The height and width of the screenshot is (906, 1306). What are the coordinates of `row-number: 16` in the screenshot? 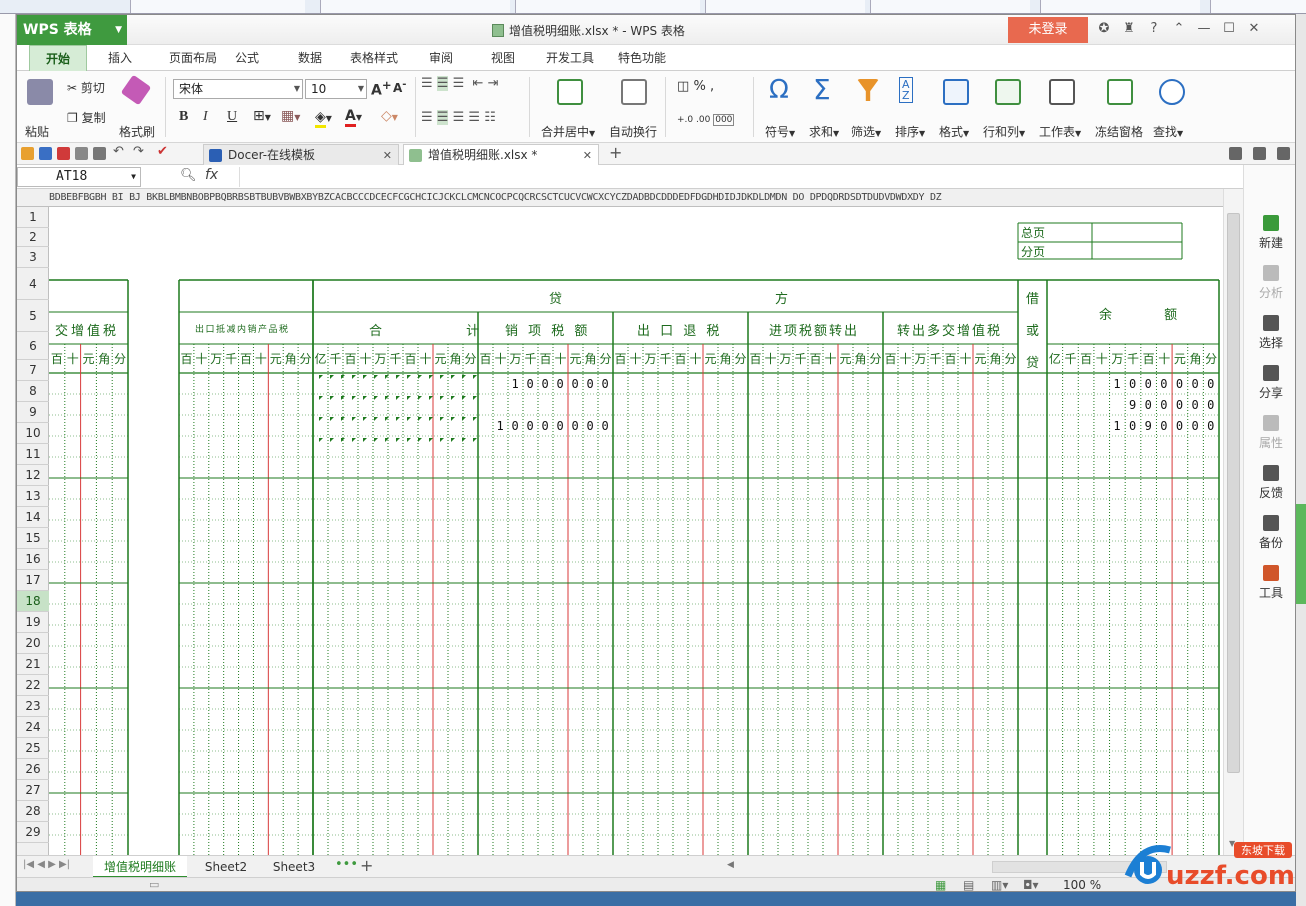 It's located at (33, 559).